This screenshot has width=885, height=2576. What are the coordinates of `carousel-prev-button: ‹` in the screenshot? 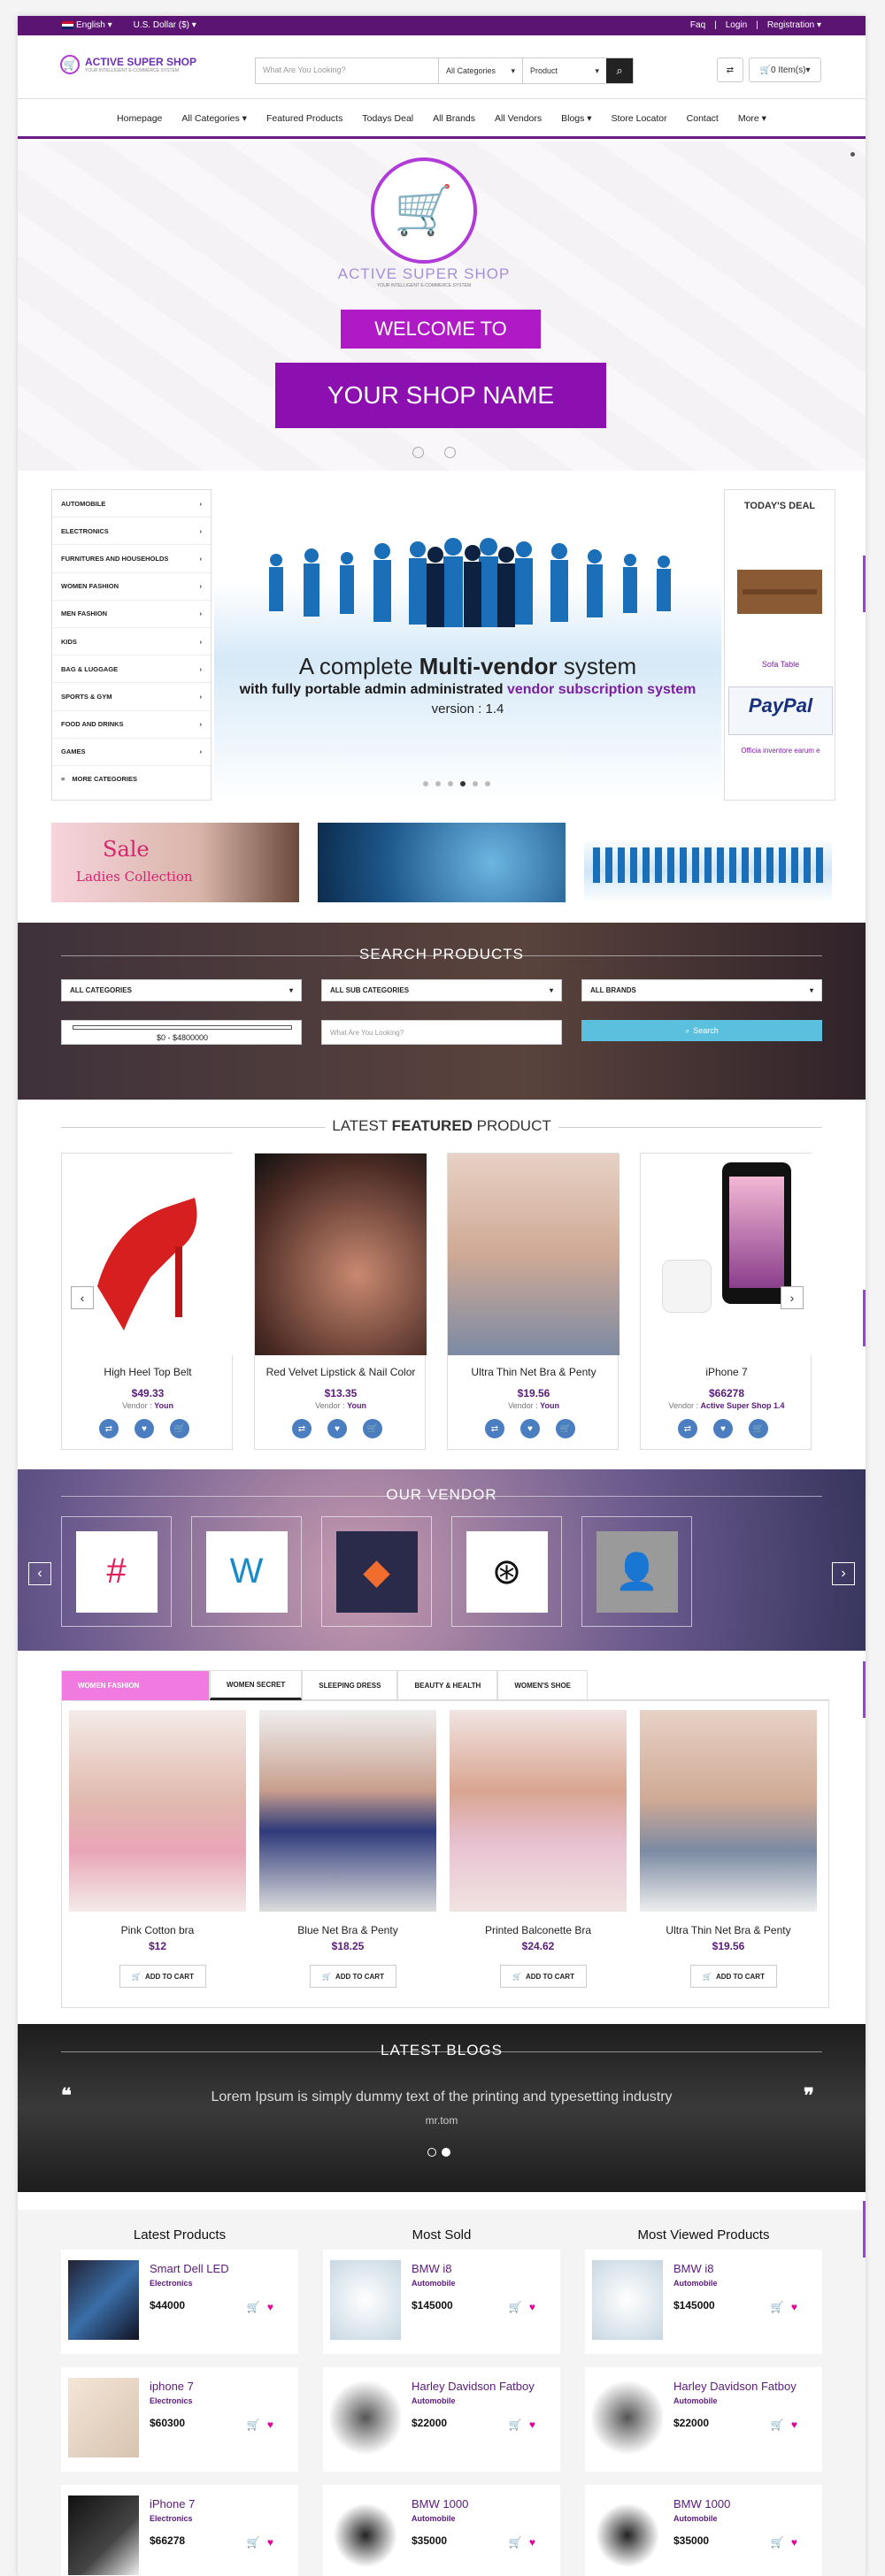 It's located at (82, 1297).